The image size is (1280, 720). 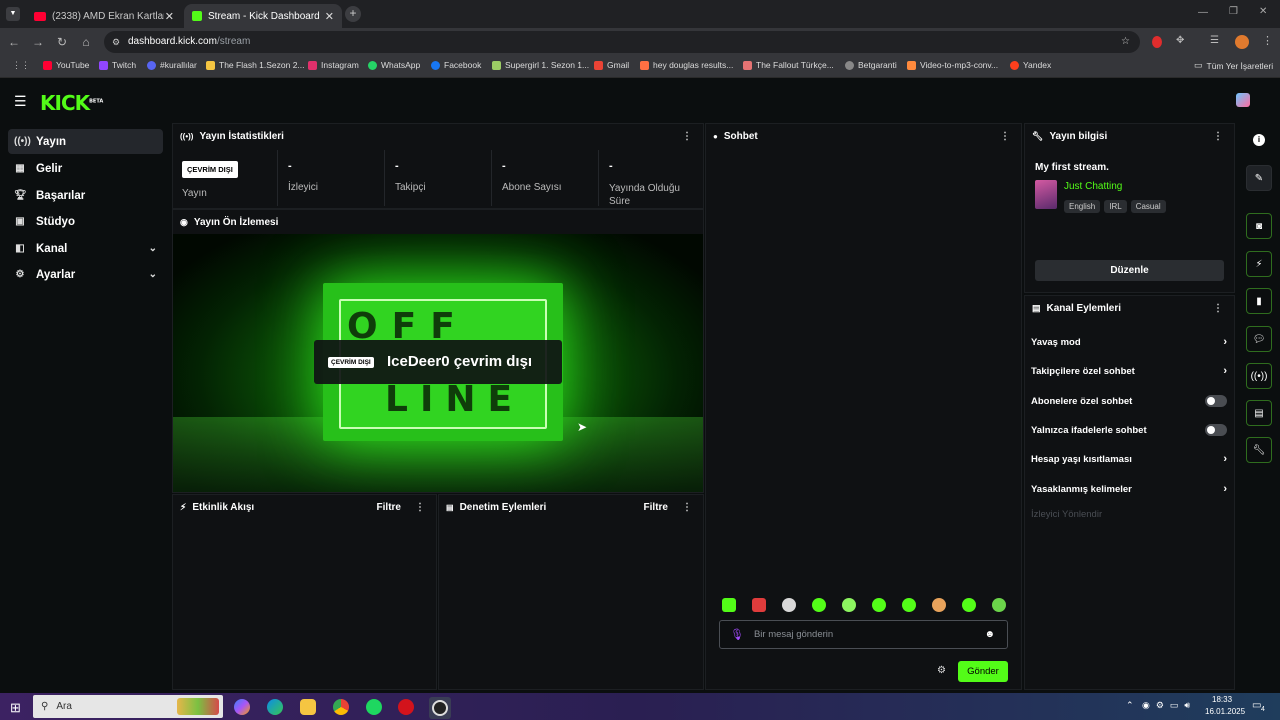 I want to click on bookmark-yandex: Yandex, so click(x=1030, y=65).